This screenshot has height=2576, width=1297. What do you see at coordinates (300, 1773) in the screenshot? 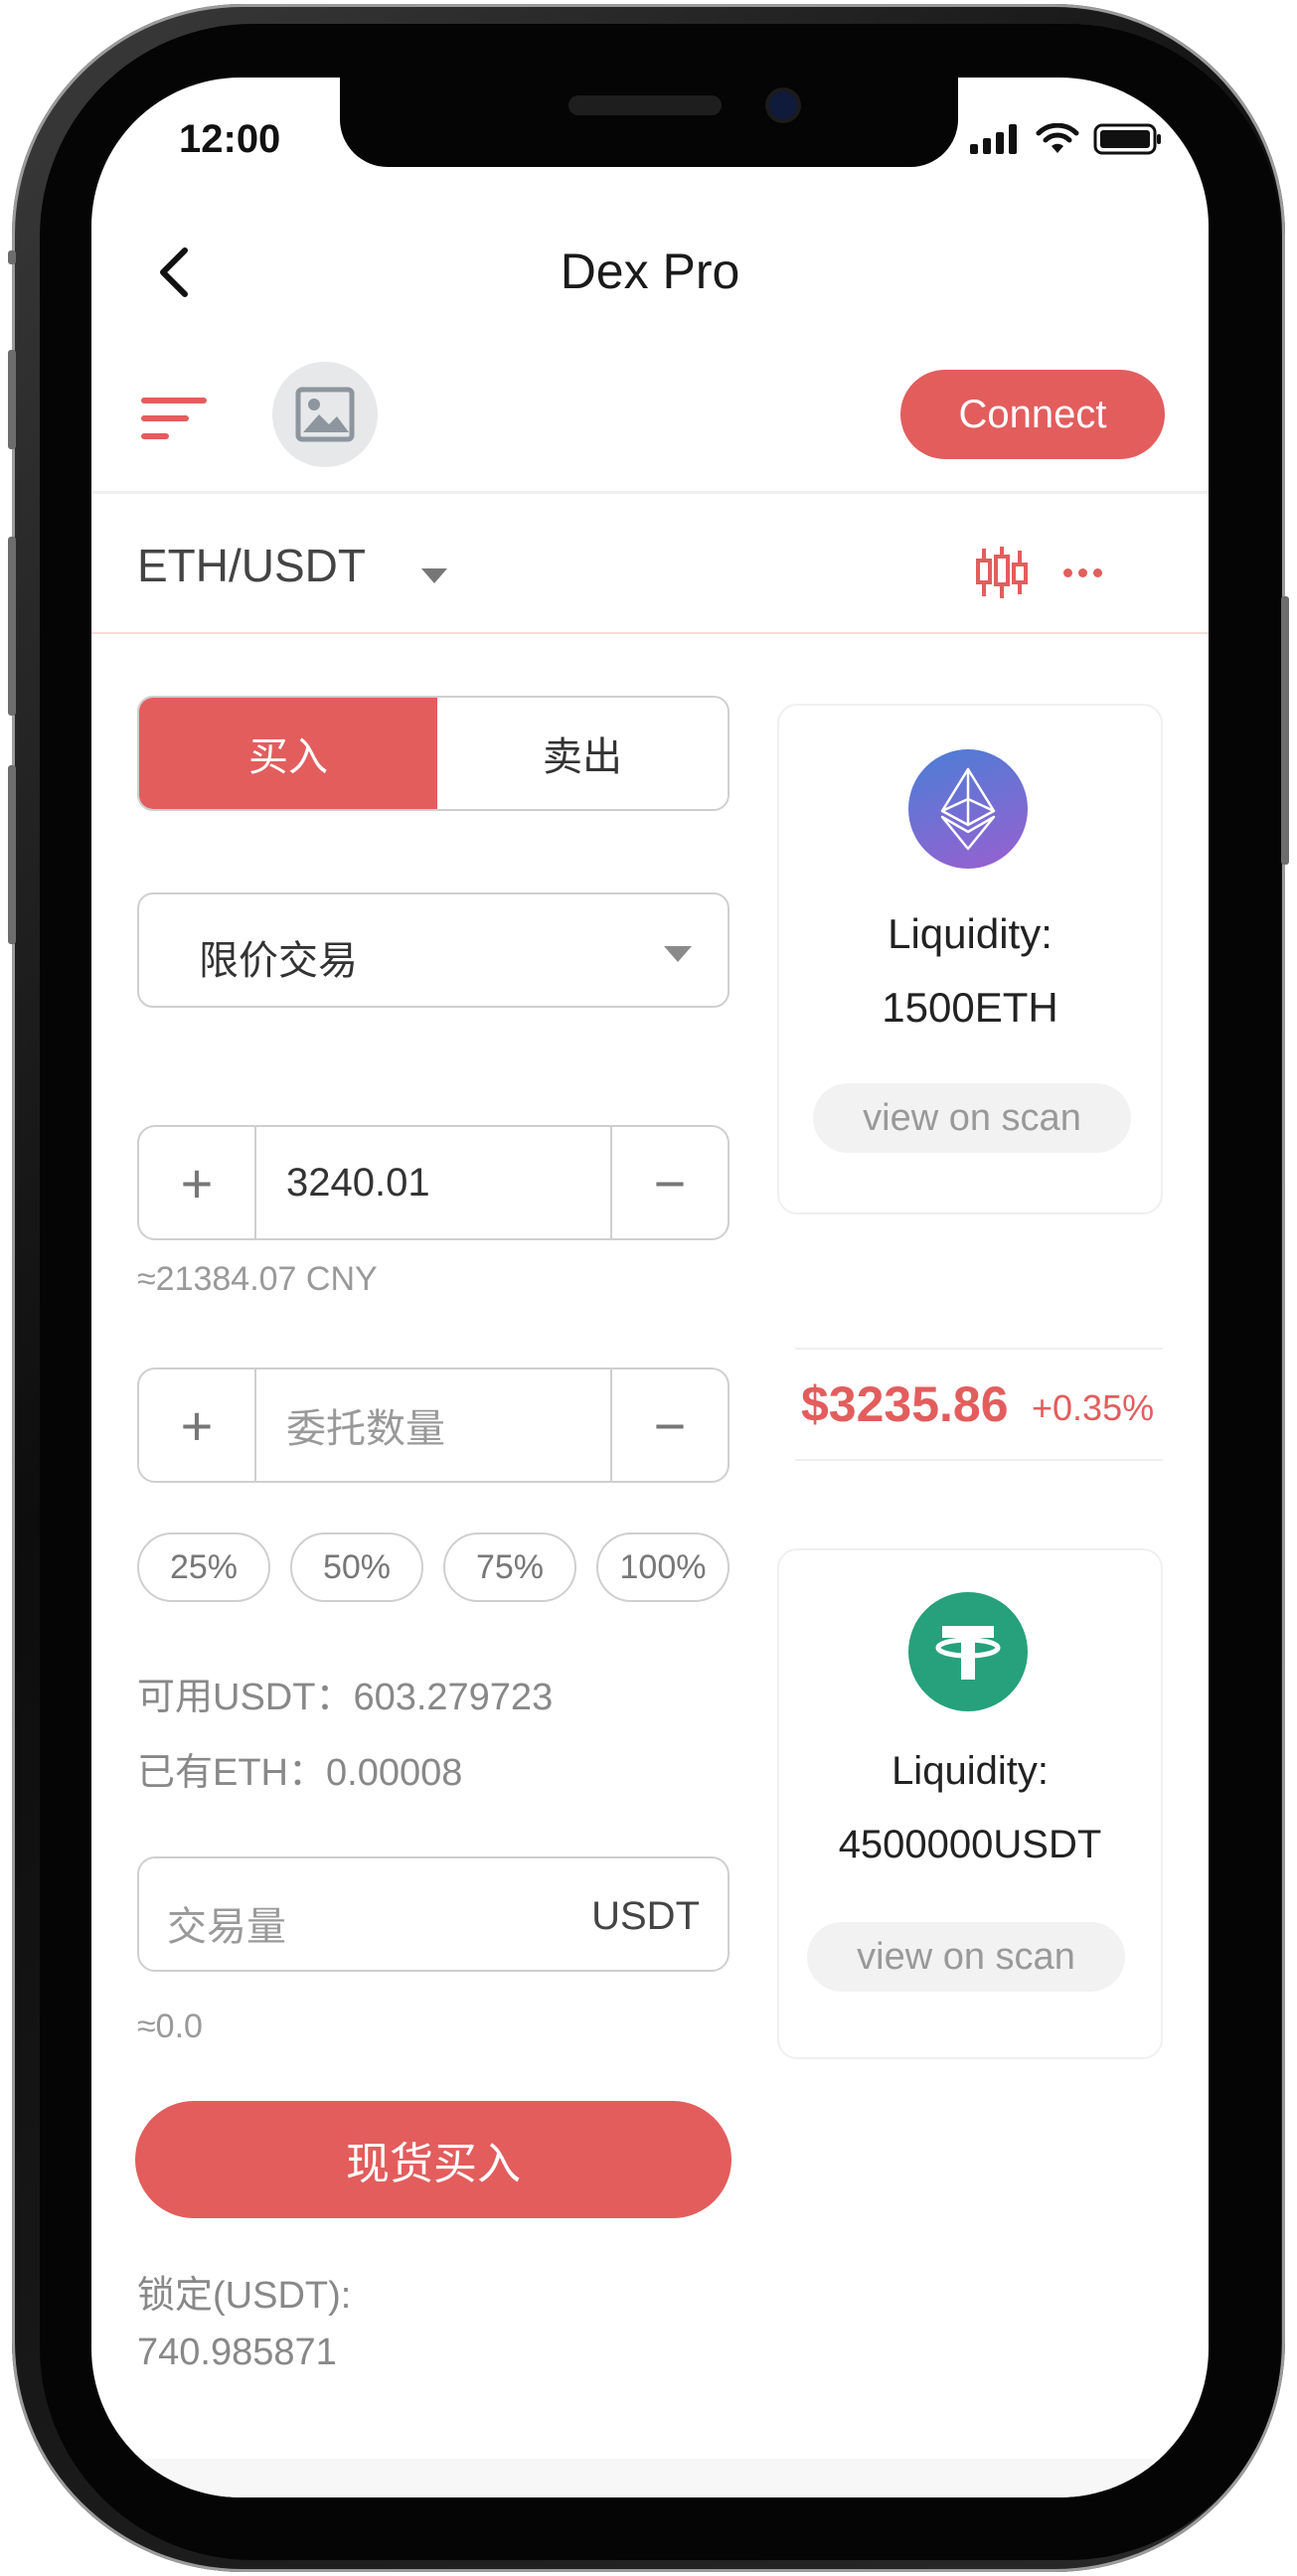
I see `held-eth: 已有ETH：0.00008` at bounding box center [300, 1773].